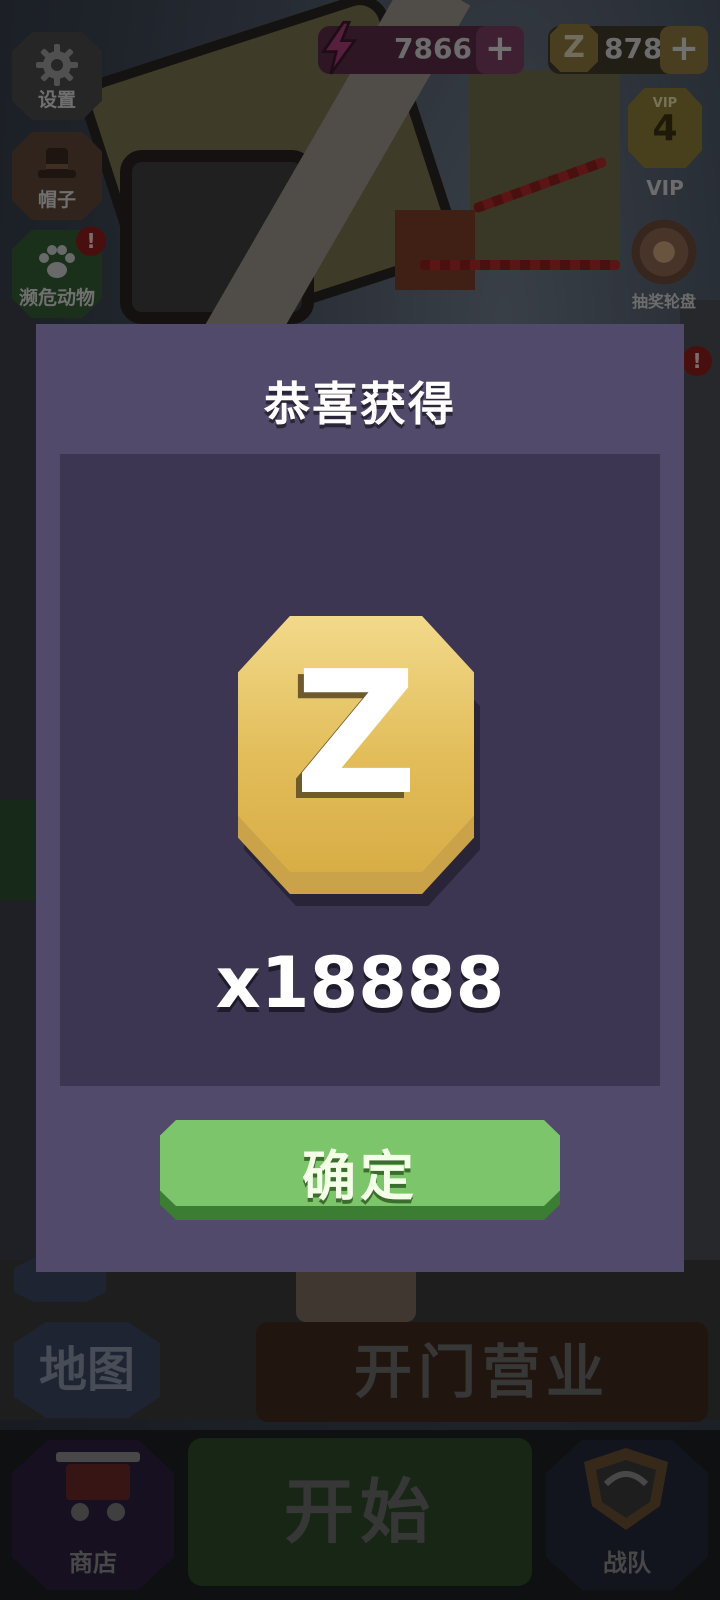 This screenshot has height=1600, width=720. I want to click on coin-glyph: Z, so click(356, 734).